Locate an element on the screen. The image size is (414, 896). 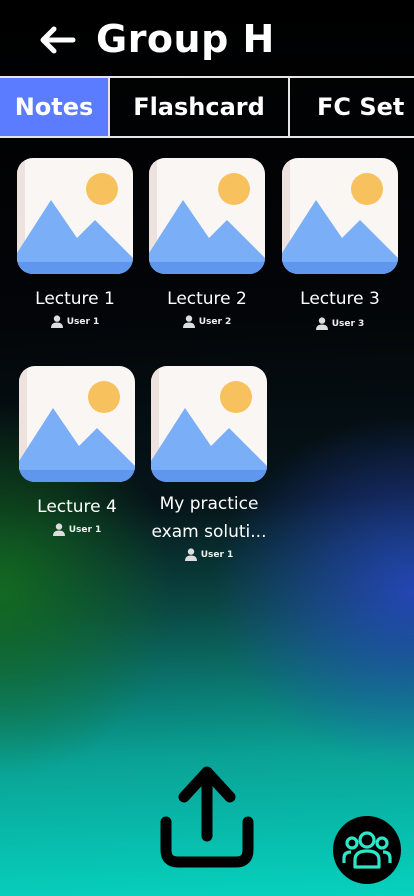
note-title: Lecture 2 is located at coordinates (207, 299).